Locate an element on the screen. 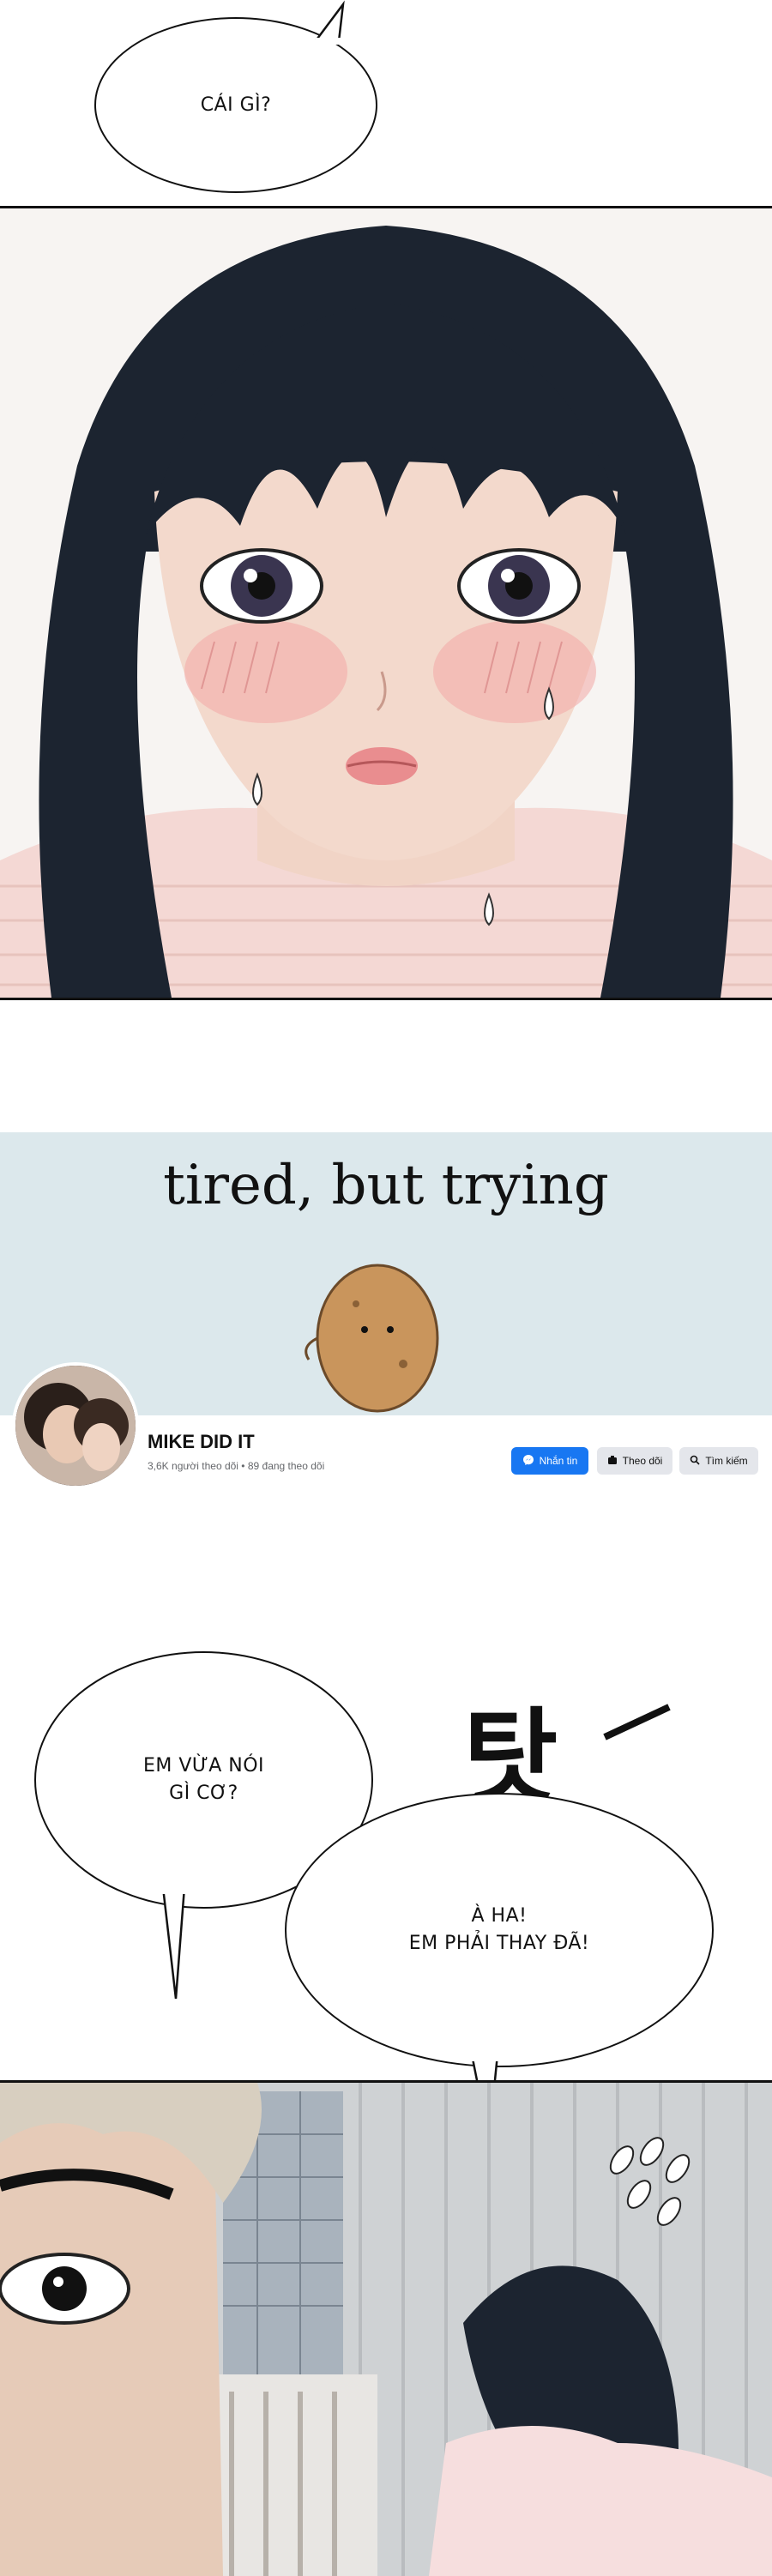 The height and width of the screenshot is (2576, 772). bubble-text-right: À HA! EM PHẢI THAY ĐÃ! is located at coordinates (499, 1930).